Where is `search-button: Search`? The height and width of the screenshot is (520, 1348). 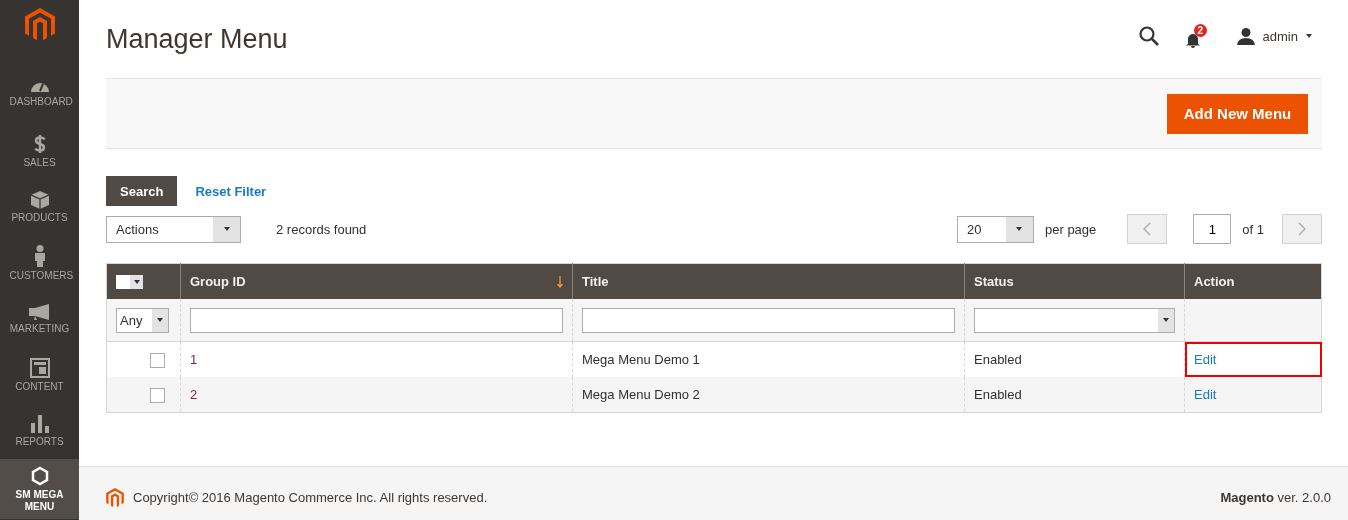 search-button: Search is located at coordinates (142, 191).